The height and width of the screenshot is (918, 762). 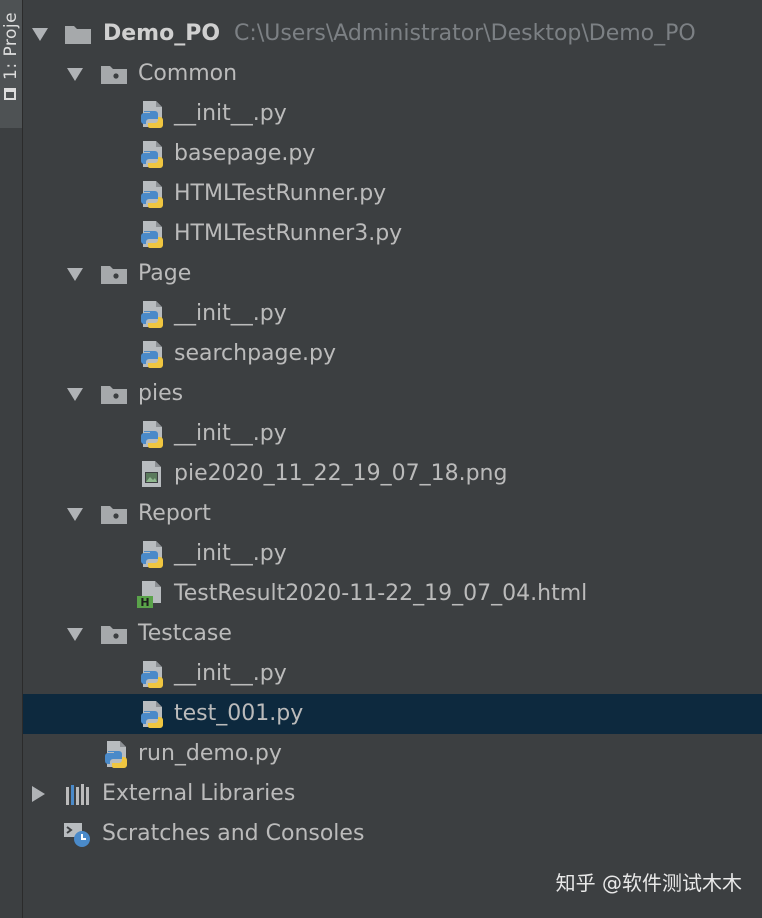 I want to click on tree-file: HTMLTestRunner3.py, so click(x=392, y=234).